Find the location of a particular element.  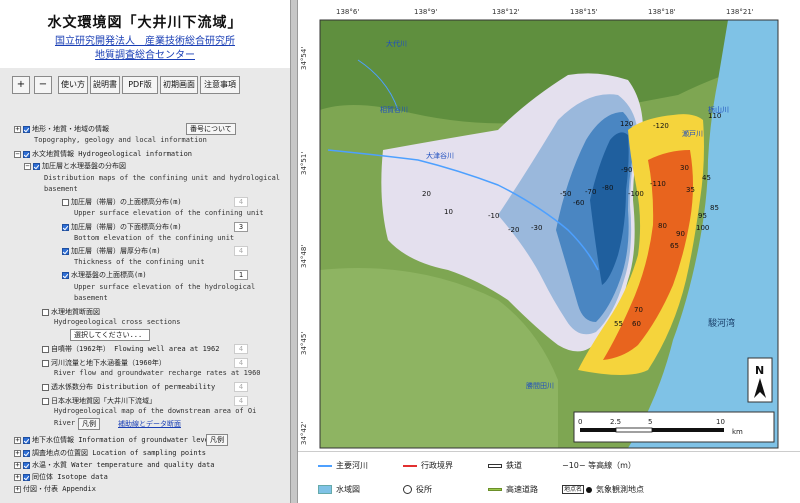

zoom-out-button: − is located at coordinates (43, 85).